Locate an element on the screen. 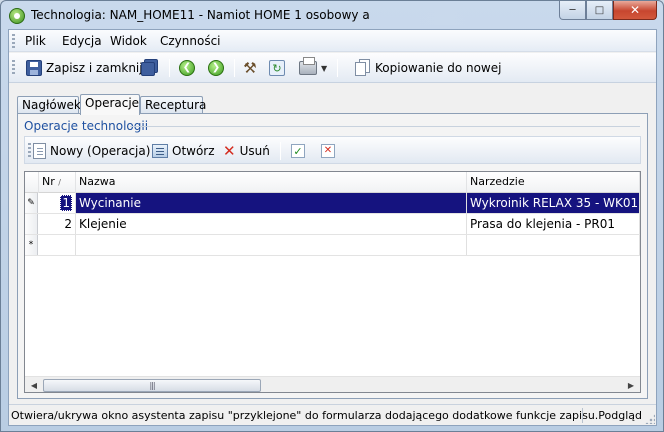 This screenshot has height=432, width=664. save-as-icon is located at coordinates (150, 68).